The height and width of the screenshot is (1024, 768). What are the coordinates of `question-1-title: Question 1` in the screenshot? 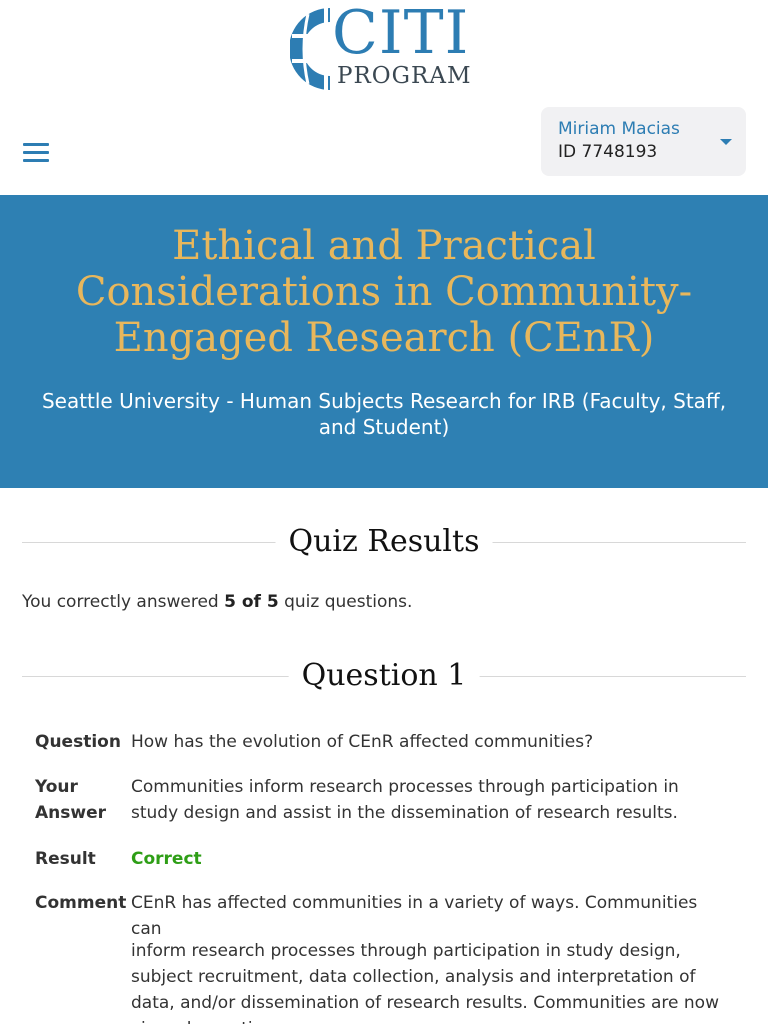 It's located at (384, 676).